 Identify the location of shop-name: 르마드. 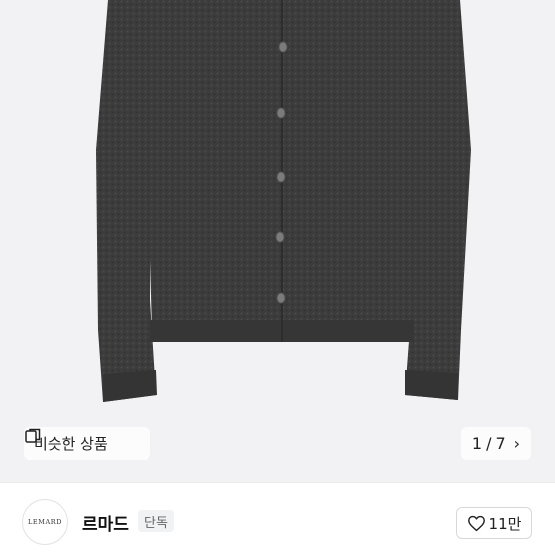
(105, 522).